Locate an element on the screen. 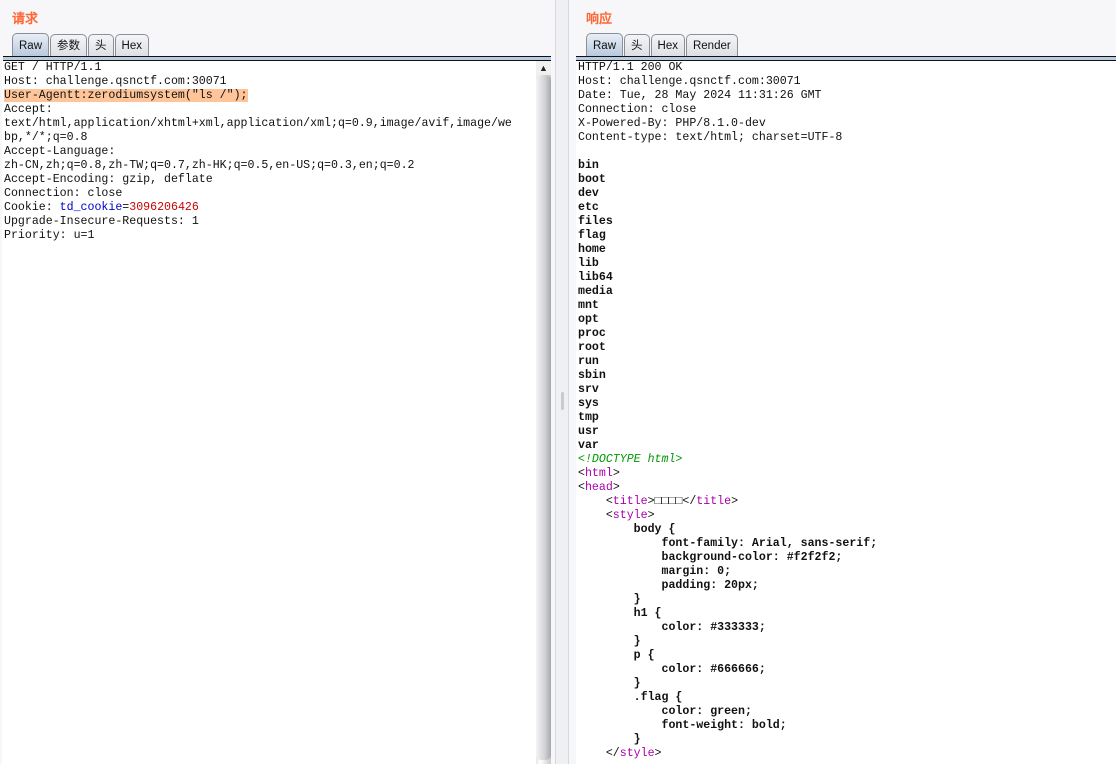 The width and height of the screenshot is (1116, 764). request-line-text: Accept: is located at coordinates (28, 109).